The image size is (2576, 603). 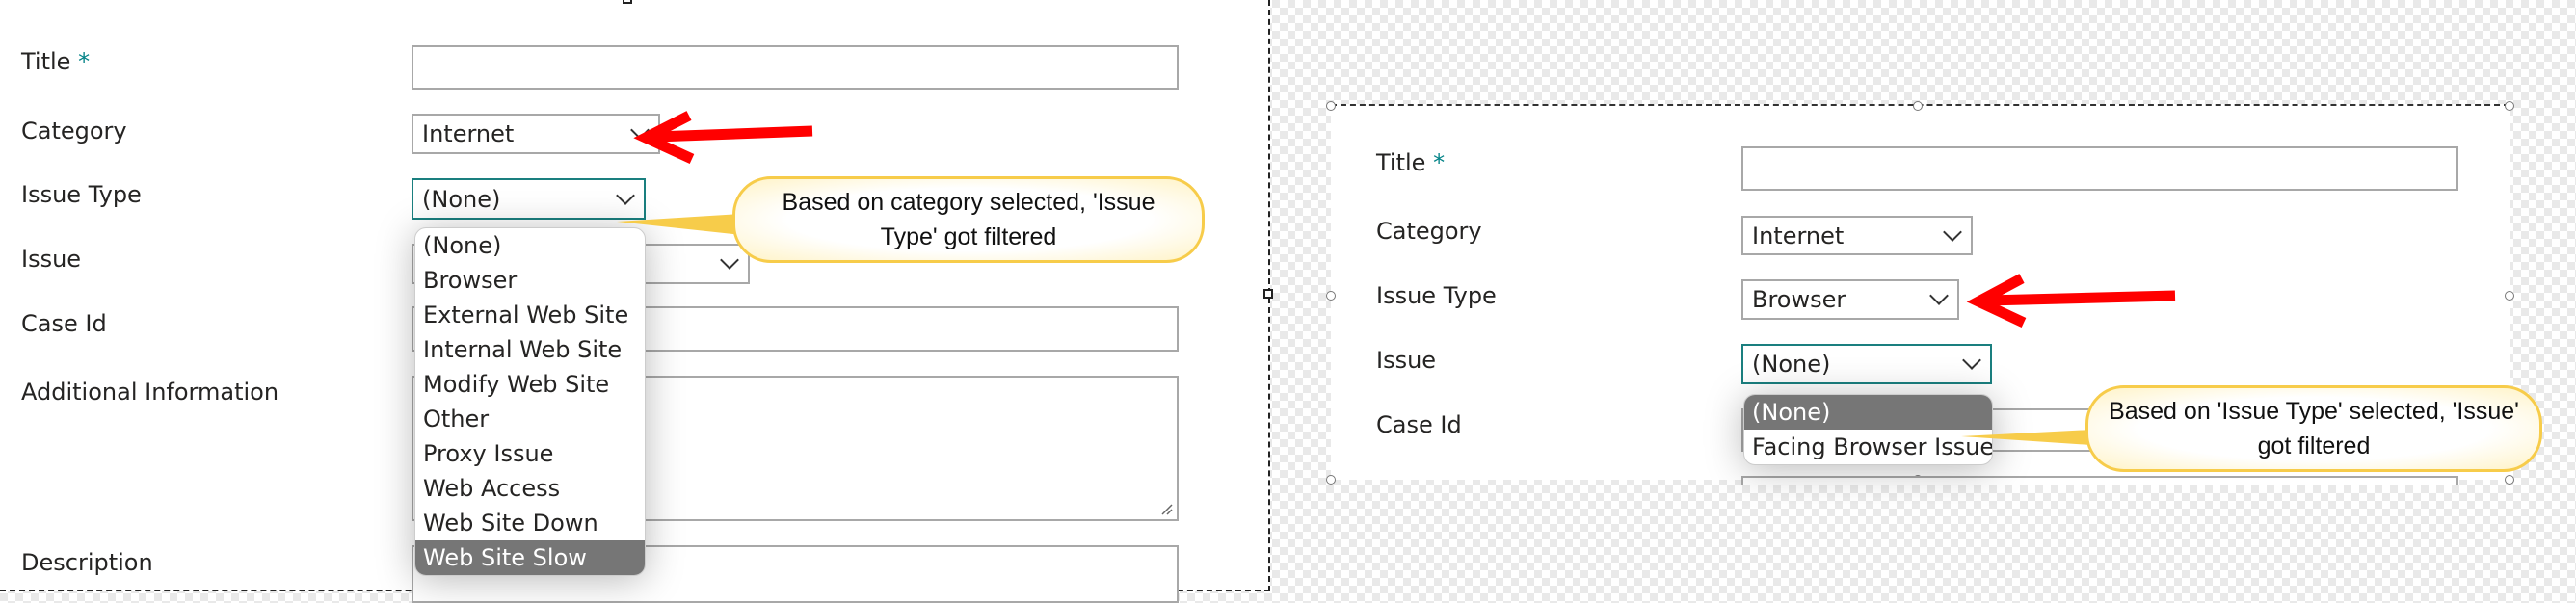 I want to click on issue-select-value: (None), so click(x=1791, y=364).